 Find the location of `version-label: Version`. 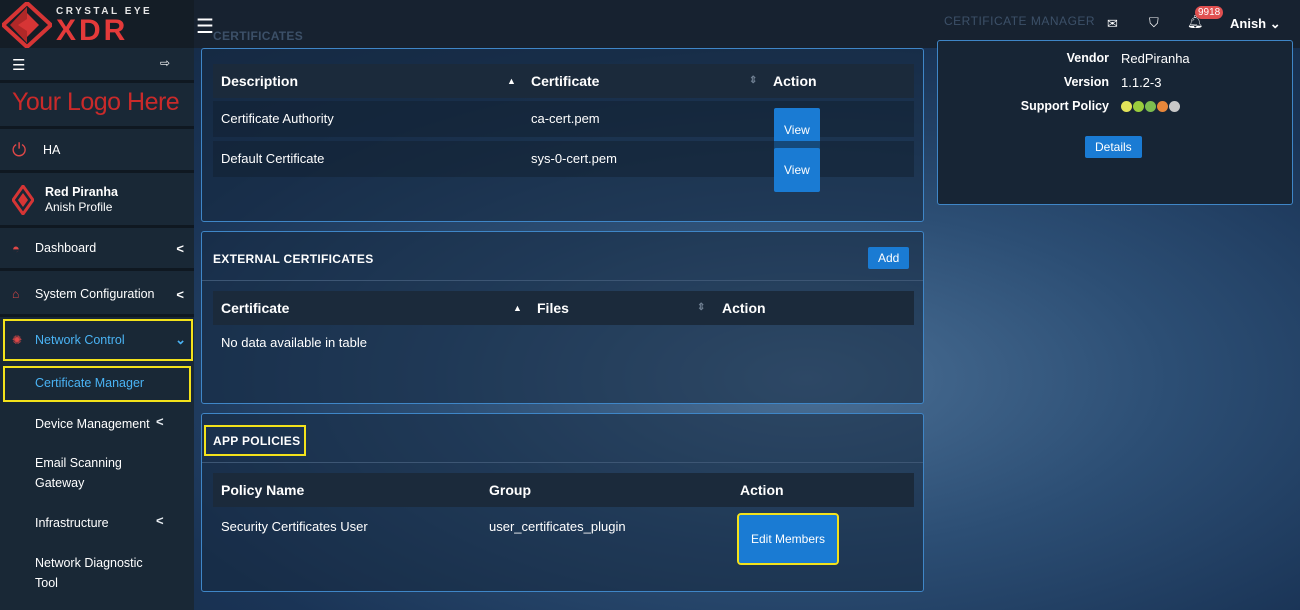

version-label: Version is located at coordinates (1086, 82).